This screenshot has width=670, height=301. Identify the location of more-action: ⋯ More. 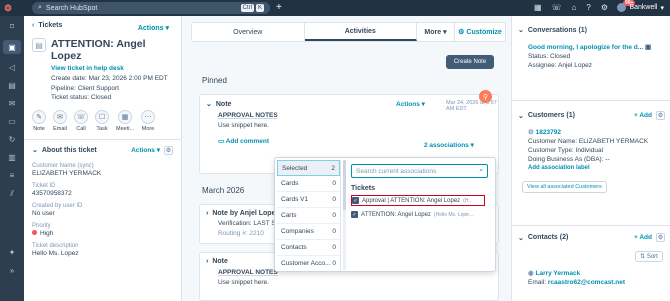
(148, 120).